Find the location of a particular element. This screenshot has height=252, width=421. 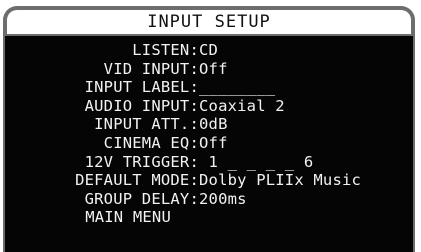

input-label-label: INPUT LABEL: is located at coordinates (141, 87).